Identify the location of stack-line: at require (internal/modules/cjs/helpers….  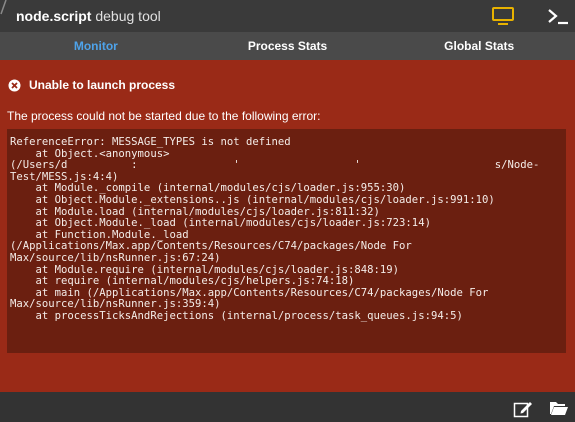
(182, 281).